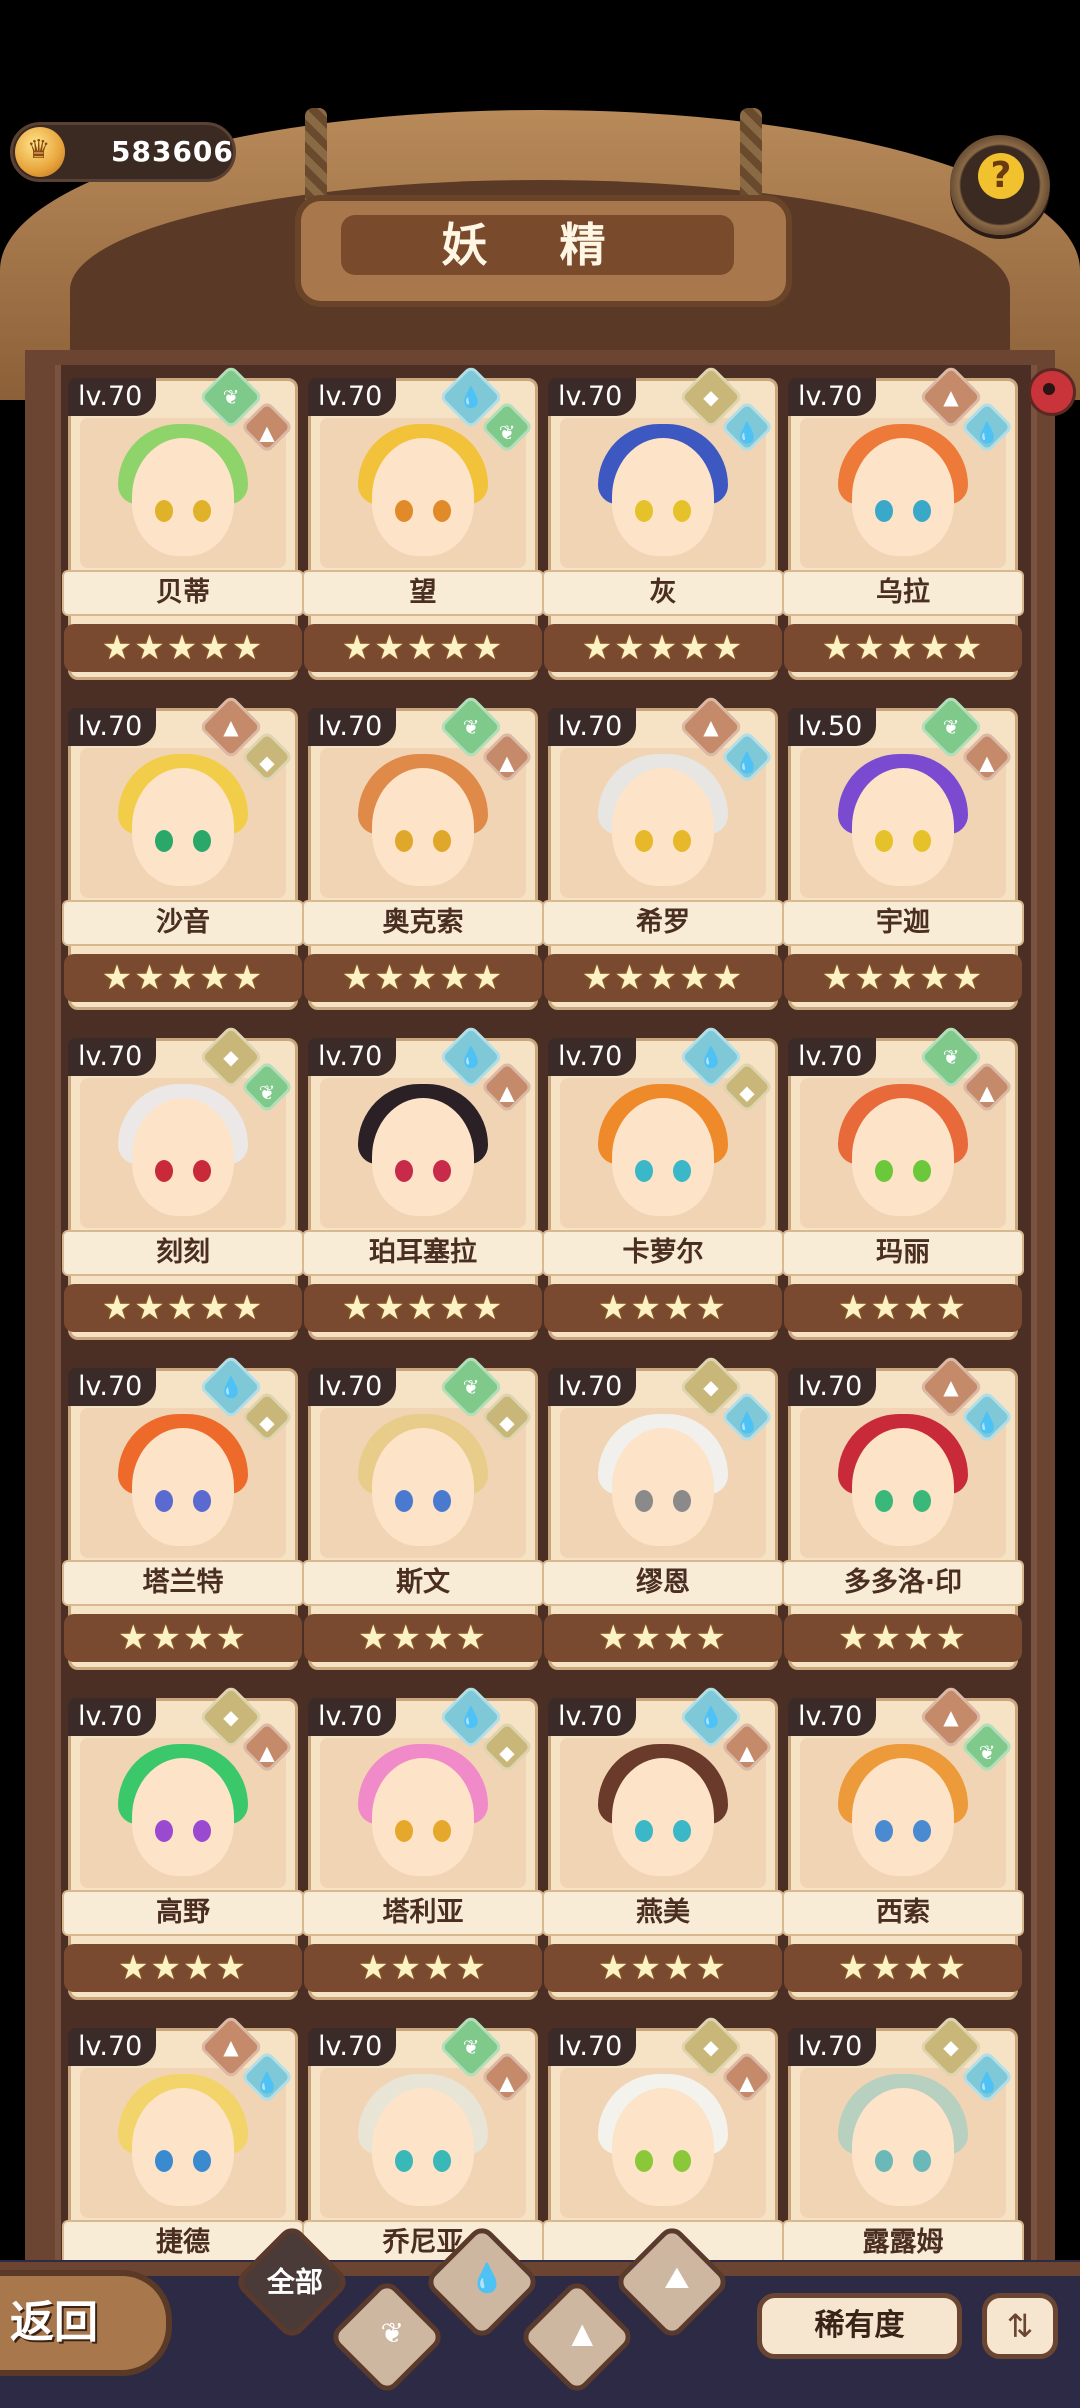  Describe the element at coordinates (40, 152) in the screenshot. I see `coin-icon: ♛` at that location.